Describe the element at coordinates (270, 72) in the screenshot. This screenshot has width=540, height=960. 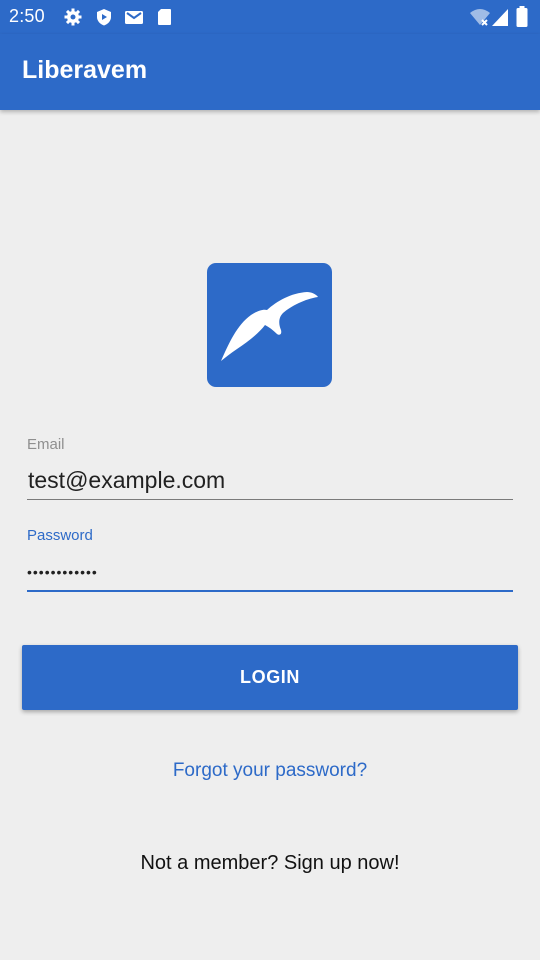
I see `app-bar: Liberavem` at that location.